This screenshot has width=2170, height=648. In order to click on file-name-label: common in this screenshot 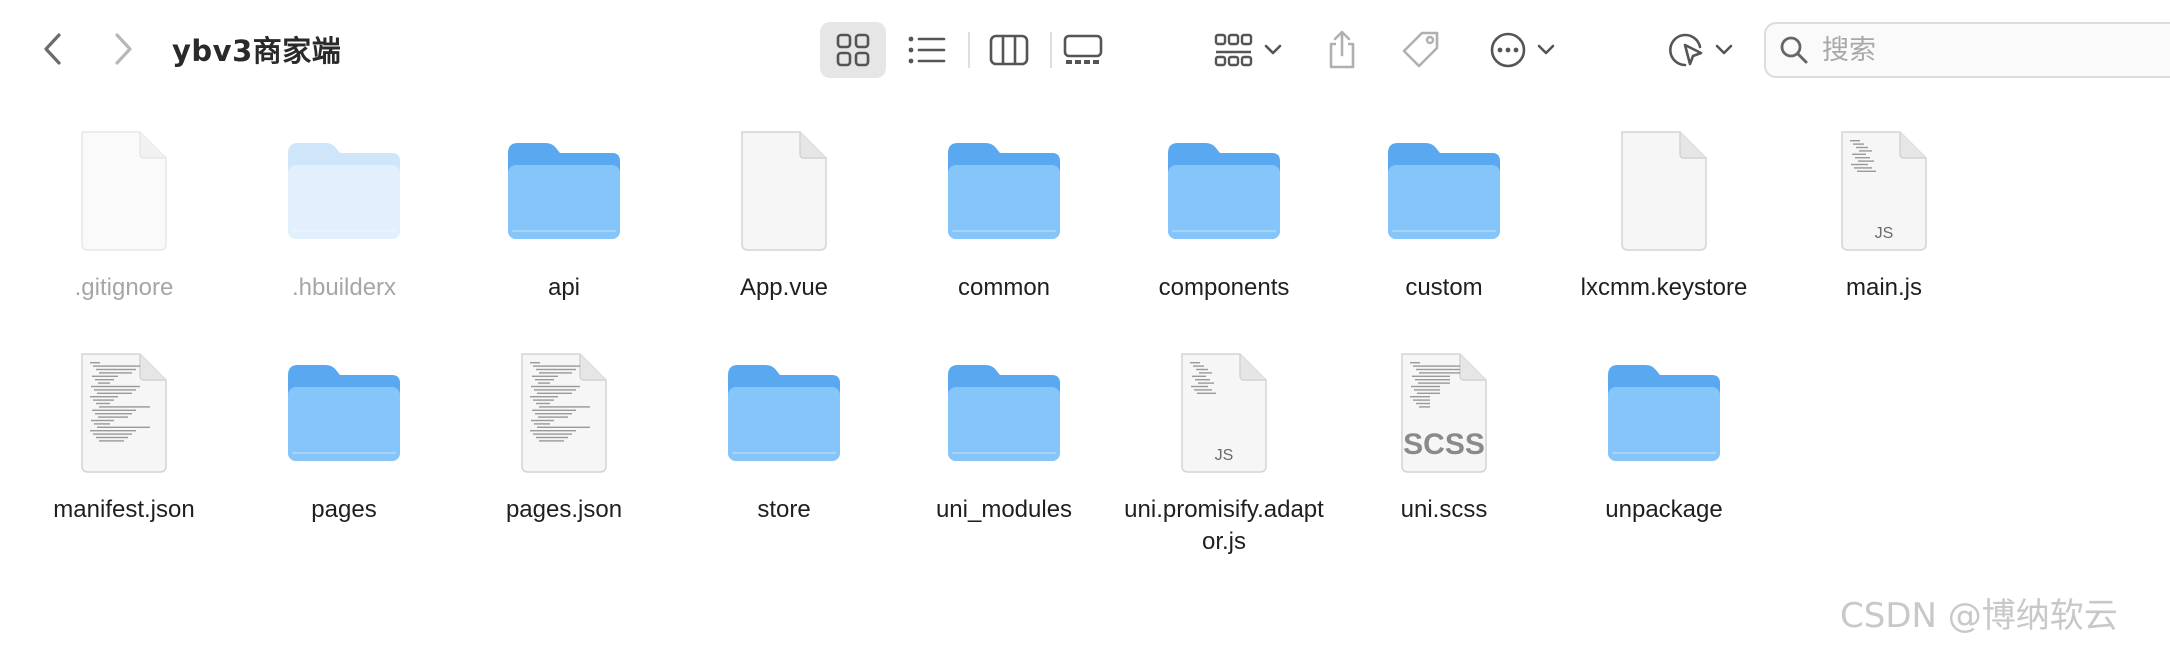, I will do `click(1004, 287)`.